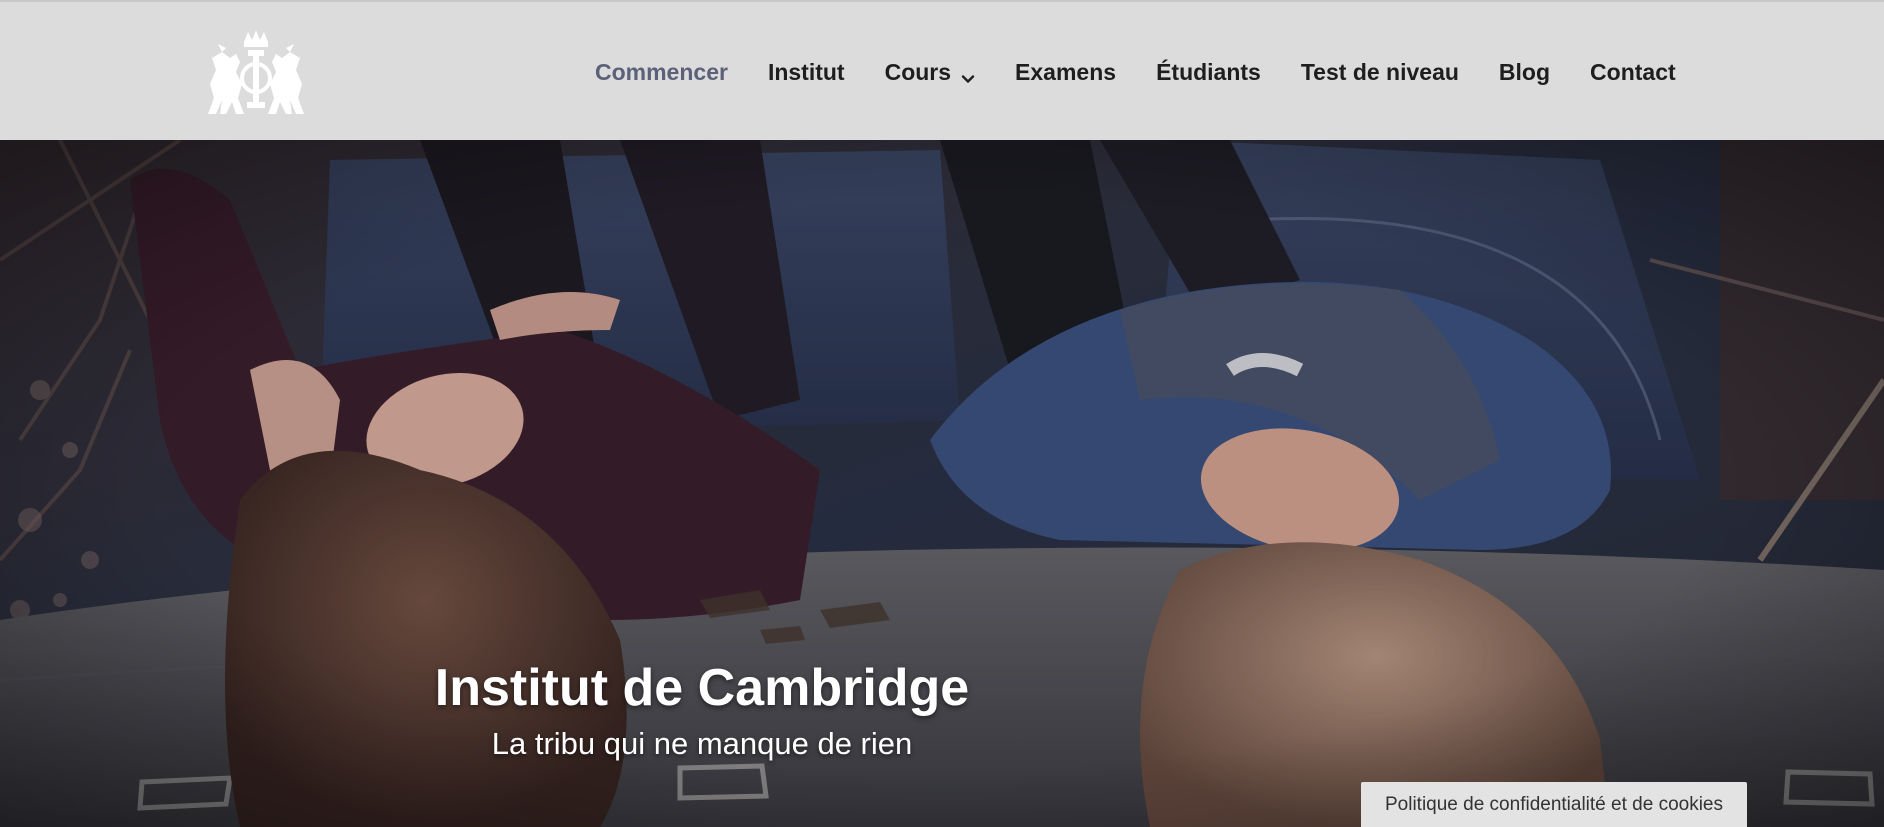  Describe the element at coordinates (702, 743) in the screenshot. I see `hero-subtitle: La tribu qui ne manque de rien` at that location.